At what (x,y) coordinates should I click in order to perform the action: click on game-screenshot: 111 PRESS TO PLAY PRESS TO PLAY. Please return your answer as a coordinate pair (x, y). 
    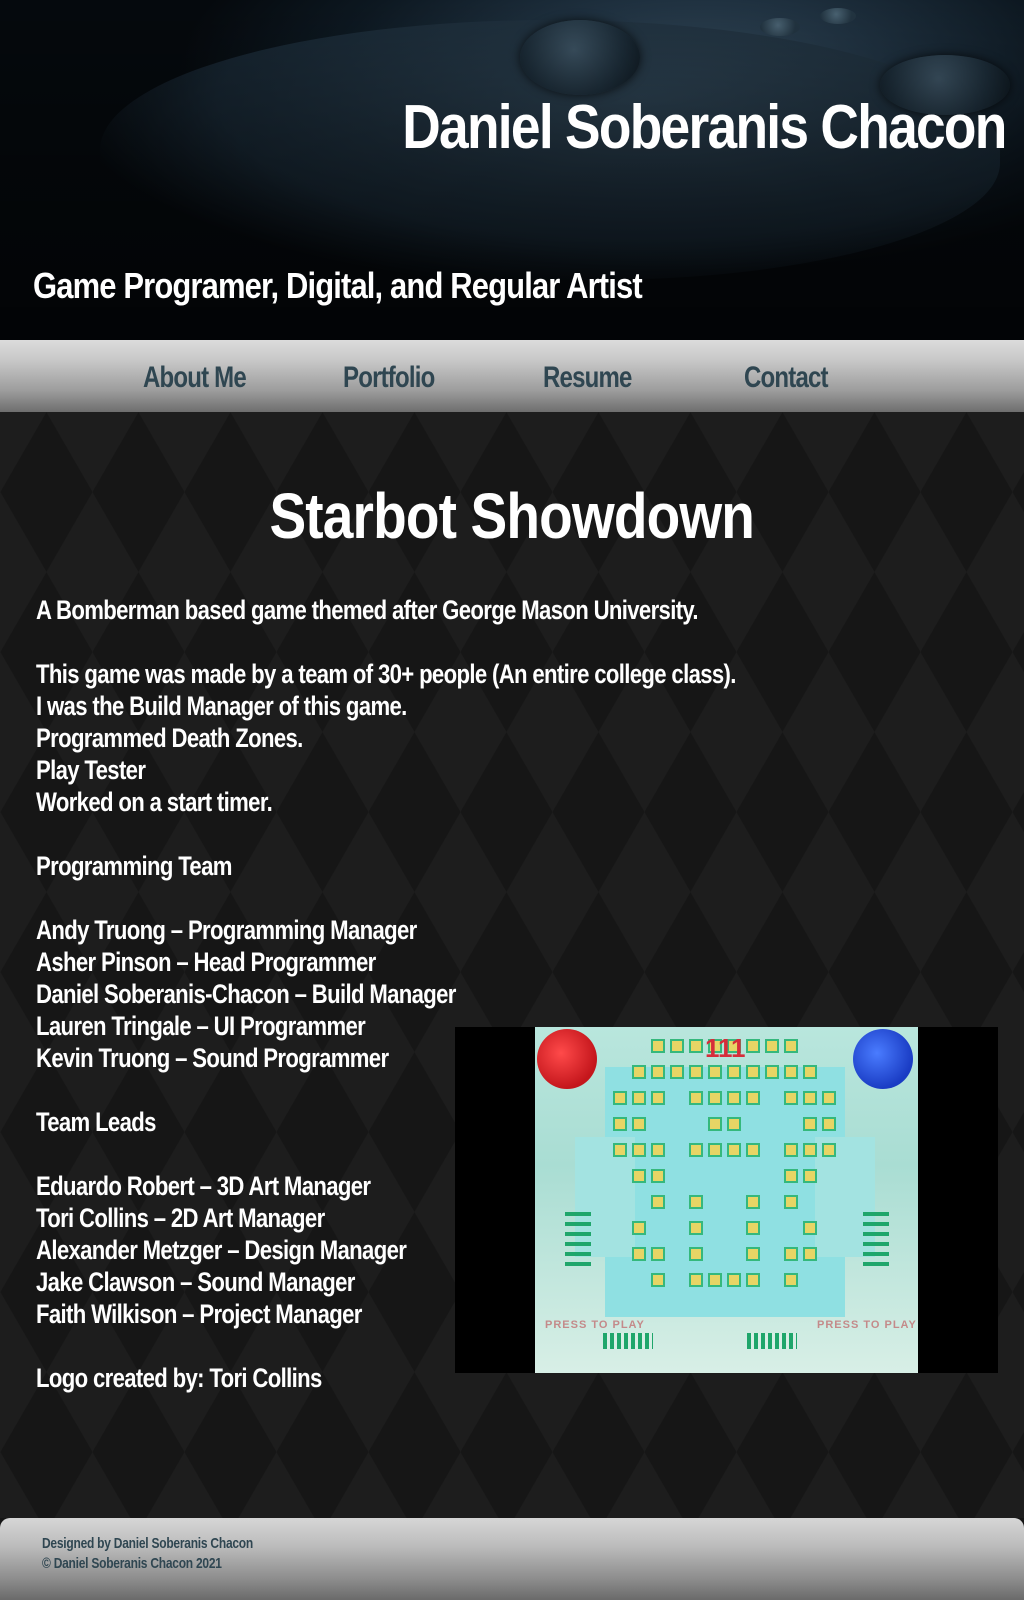
    Looking at the image, I should click on (726, 1200).